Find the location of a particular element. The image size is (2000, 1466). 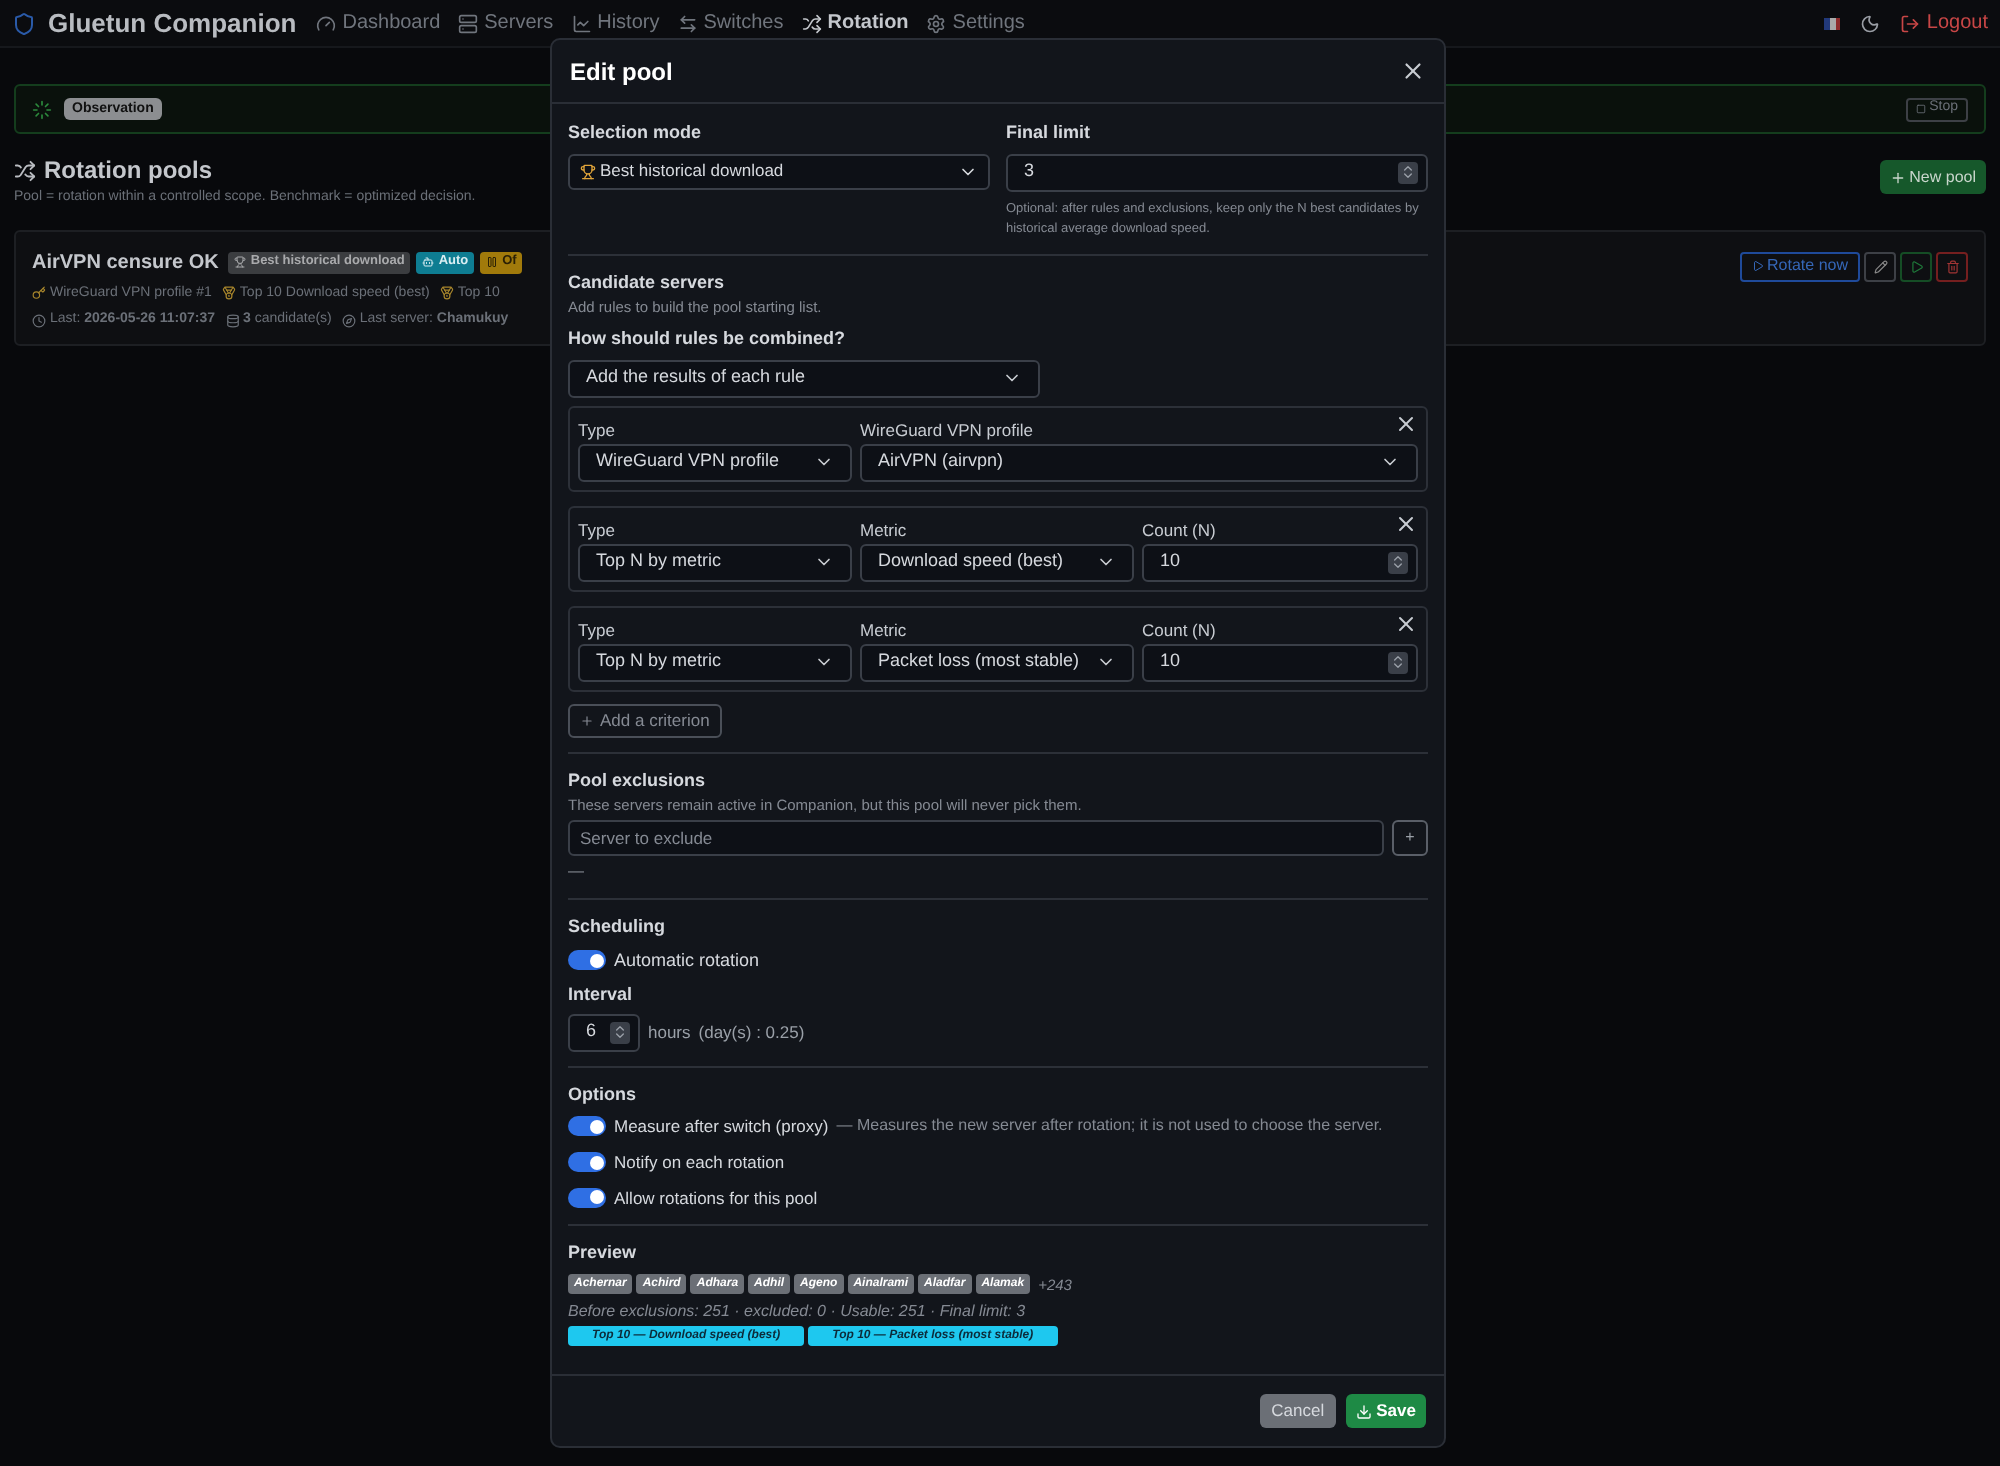

pool-name: AirVPN censure OK is located at coordinates (125, 263).